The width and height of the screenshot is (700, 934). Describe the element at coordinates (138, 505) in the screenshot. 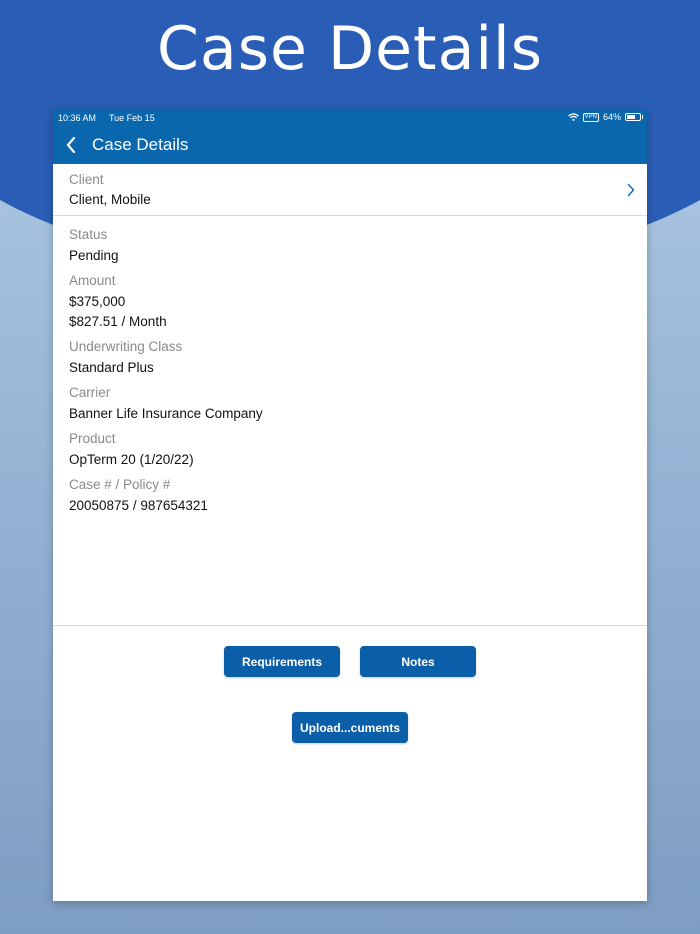

I see `case-policy-value: 20050875 / 987654321` at that location.